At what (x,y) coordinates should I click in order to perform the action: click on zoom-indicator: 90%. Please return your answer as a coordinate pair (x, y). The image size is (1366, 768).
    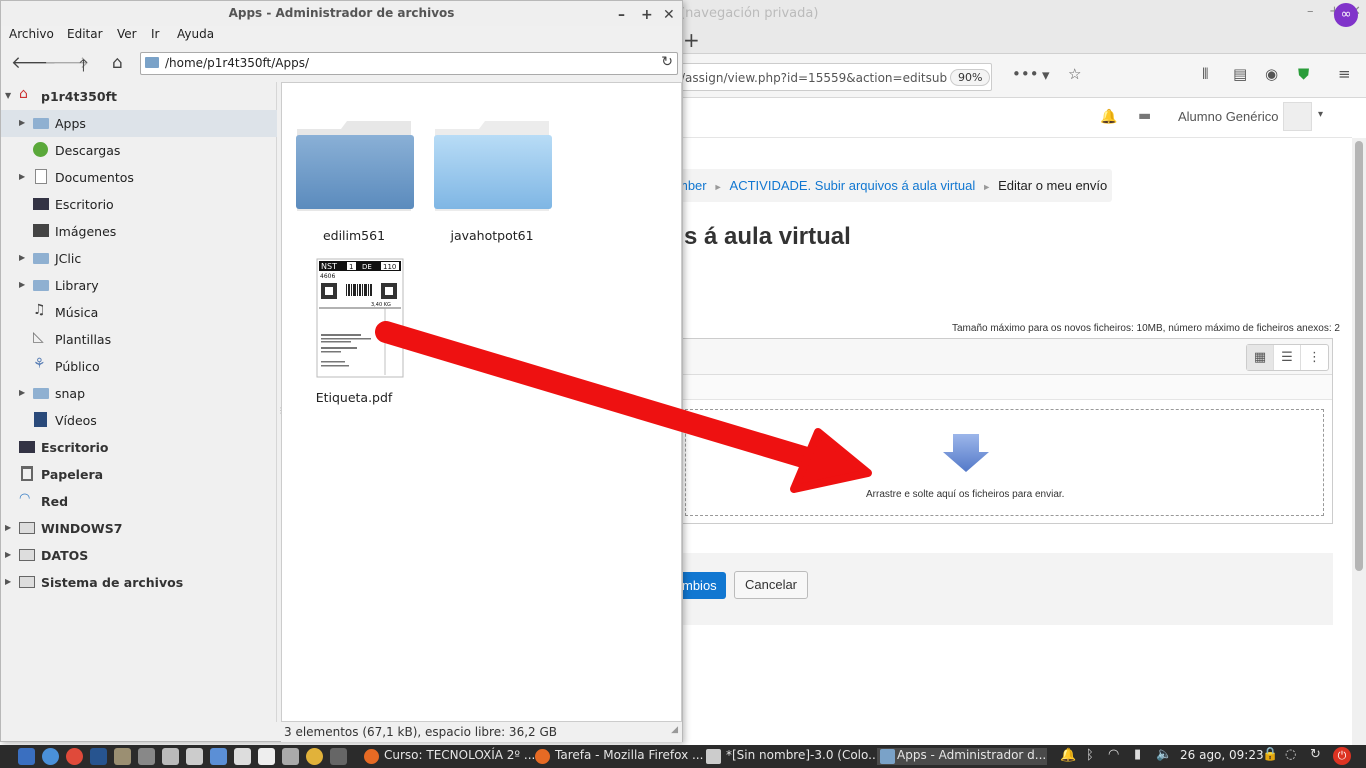
    Looking at the image, I should click on (970, 77).